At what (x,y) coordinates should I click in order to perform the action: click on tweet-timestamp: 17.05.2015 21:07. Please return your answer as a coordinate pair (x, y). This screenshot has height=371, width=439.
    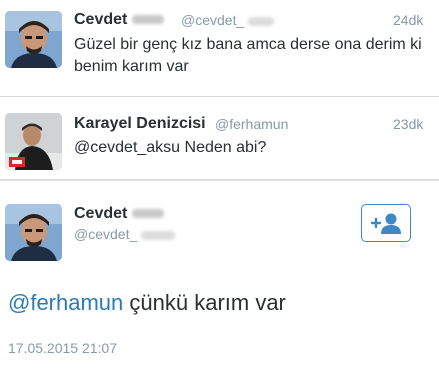
    Looking at the image, I should click on (62, 348).